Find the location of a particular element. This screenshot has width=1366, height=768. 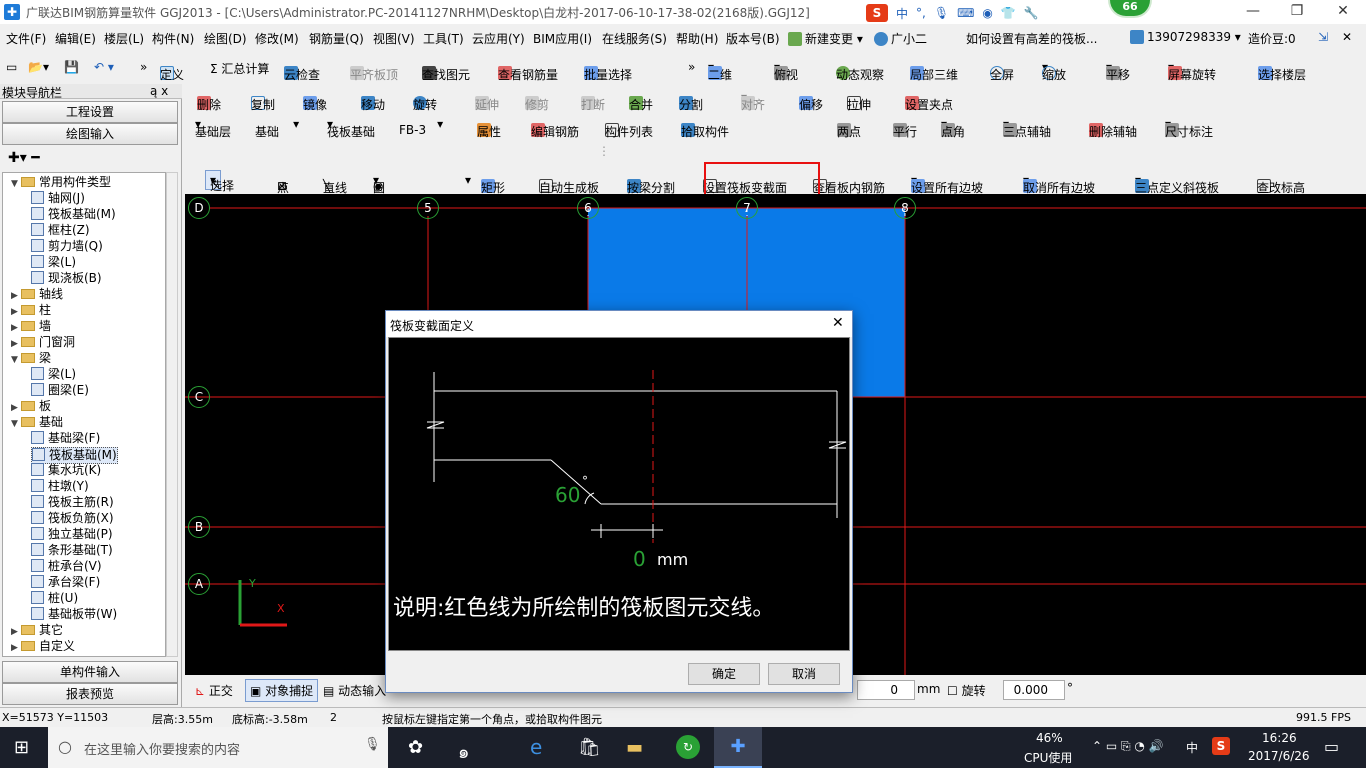

clock-time: 16:26 is located at coordinates (1279, 738).